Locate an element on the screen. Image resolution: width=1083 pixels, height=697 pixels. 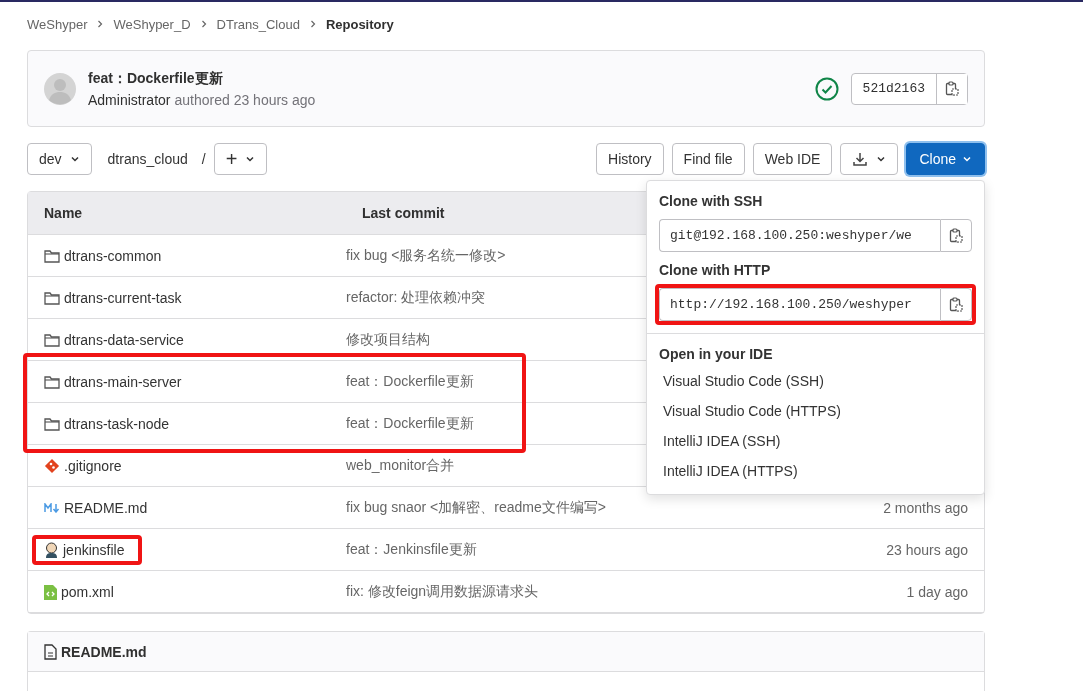
branch-dropdown: dev is located at coordinates (59, 159).